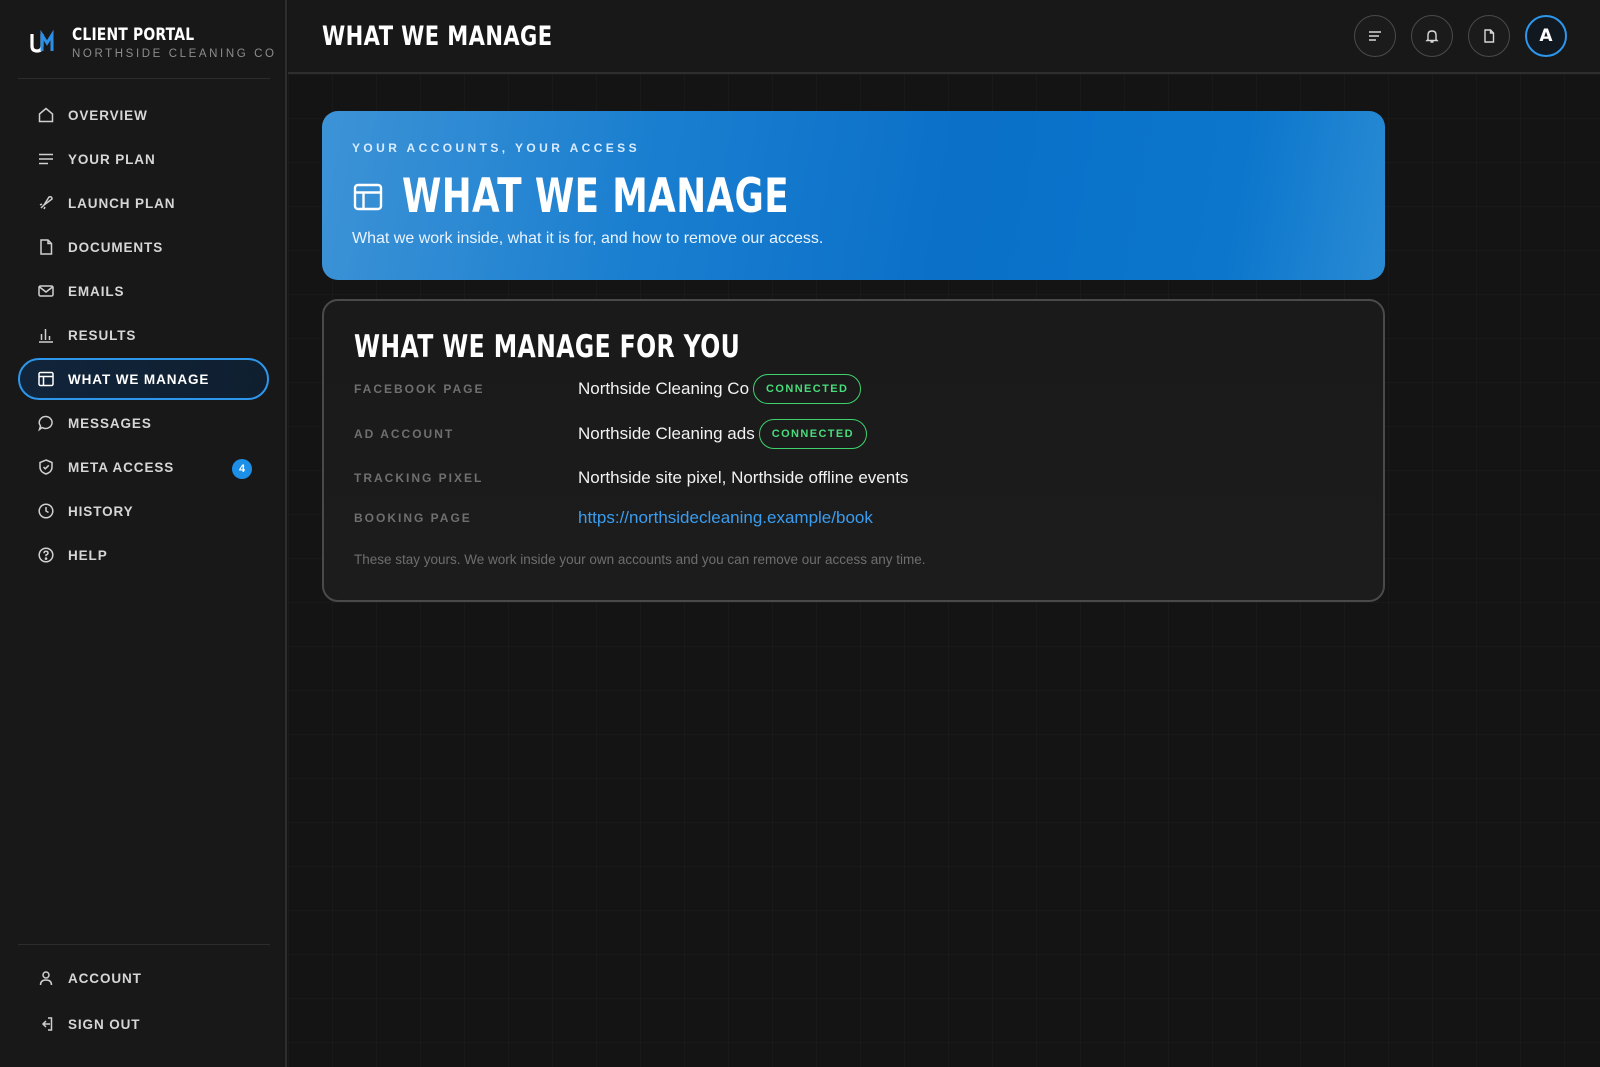  I want to click on sidebar-bottom-nav: ACCOUNT SIGN OUT, so click(143, 1003).